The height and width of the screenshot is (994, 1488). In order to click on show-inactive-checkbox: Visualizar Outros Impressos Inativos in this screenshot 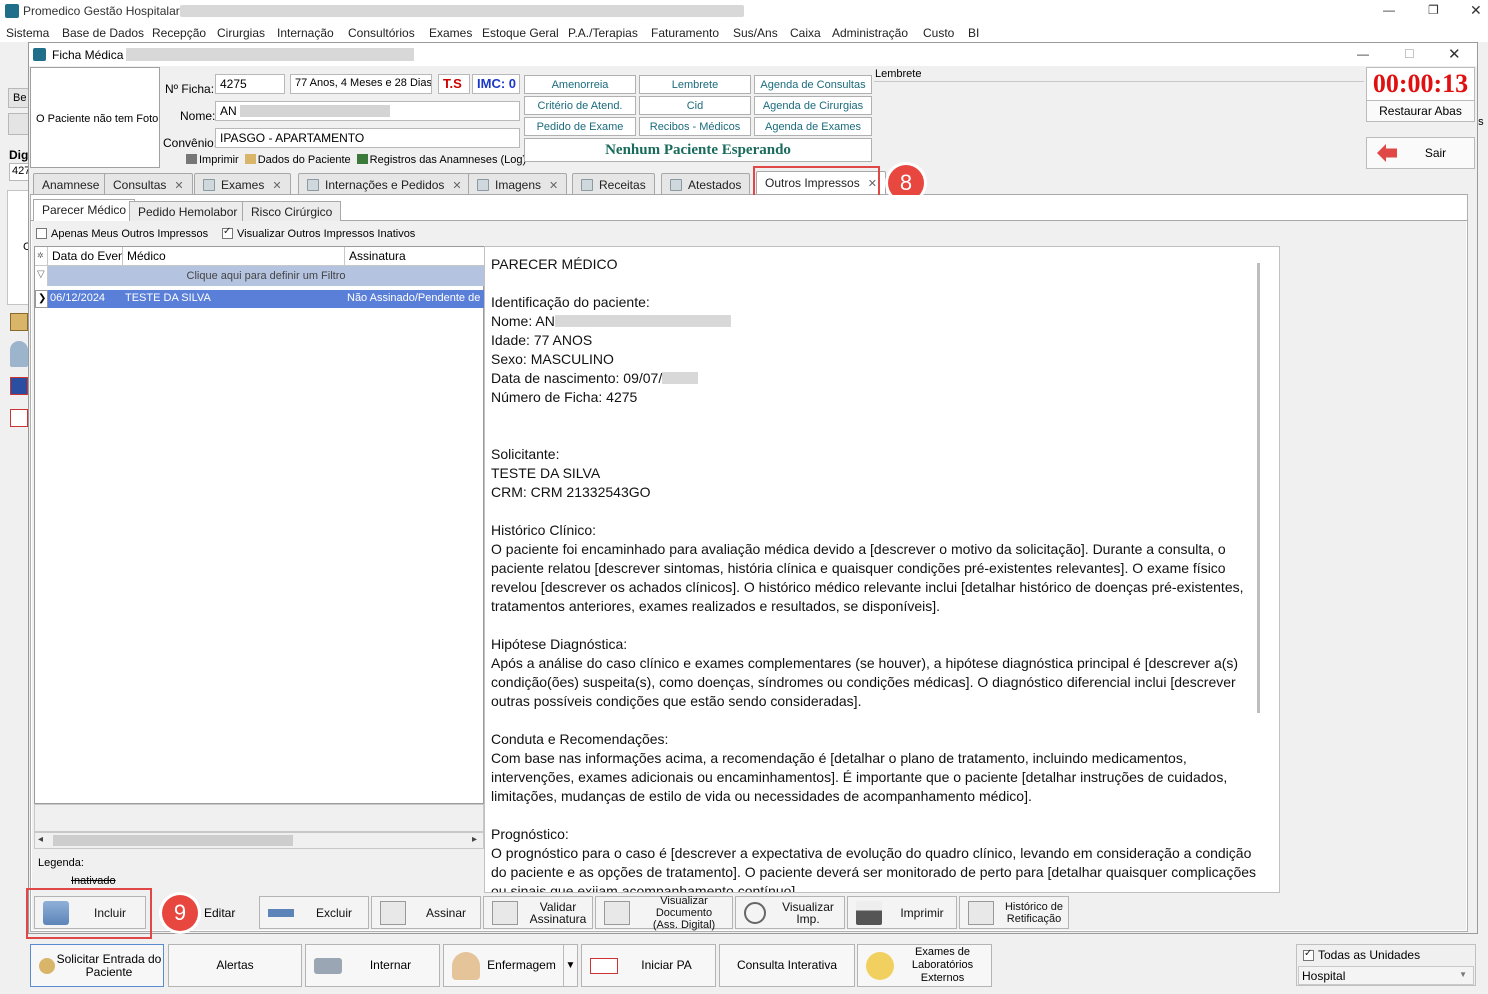, I will do `click(318, 233)`.